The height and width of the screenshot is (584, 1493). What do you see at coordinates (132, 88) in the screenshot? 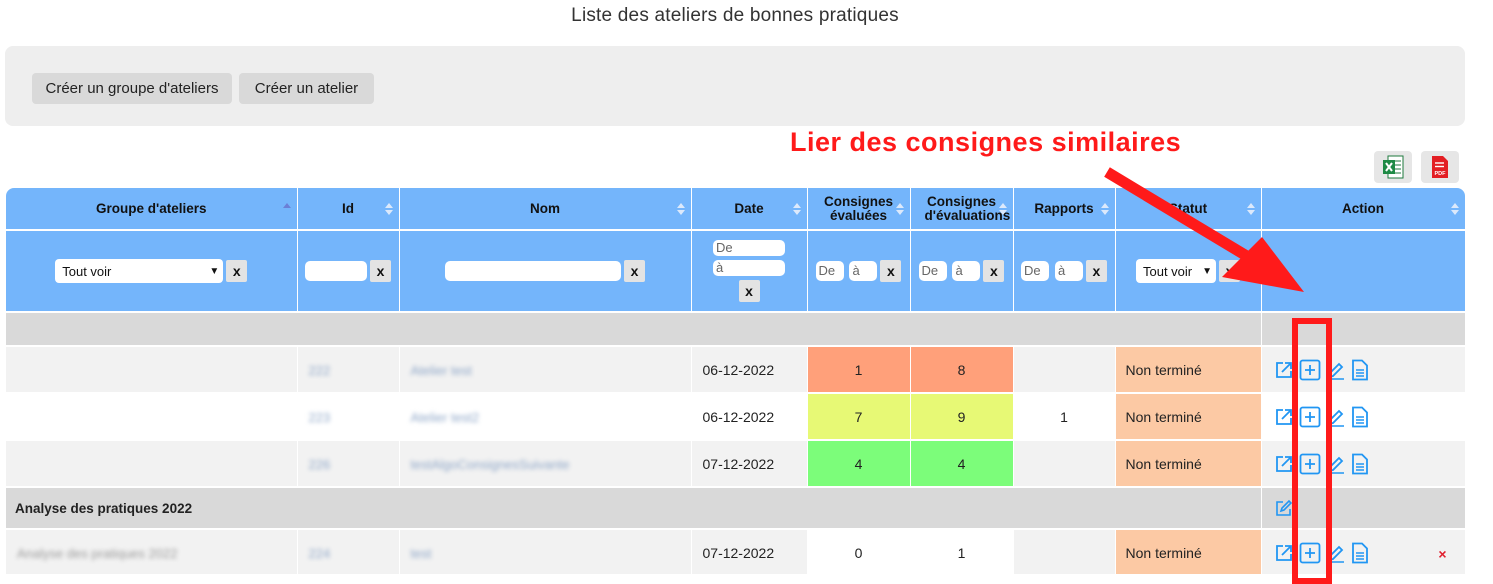
I see `create-group-button: Créer un groupe d'ateliers` at bounding box center [132, 88].